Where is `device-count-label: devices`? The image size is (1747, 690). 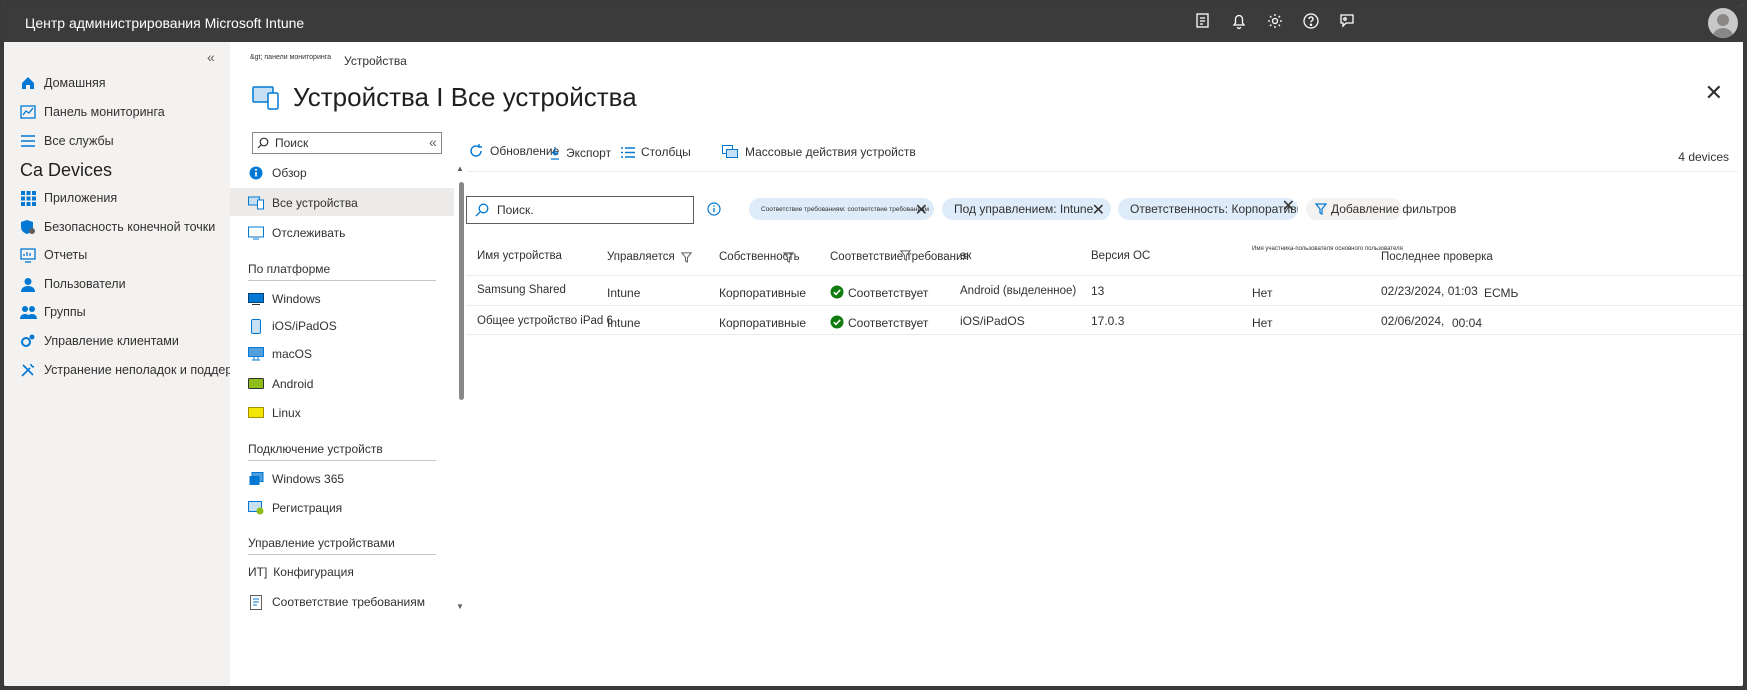 device-count-label: devices is located at coordinates (1708, 157).